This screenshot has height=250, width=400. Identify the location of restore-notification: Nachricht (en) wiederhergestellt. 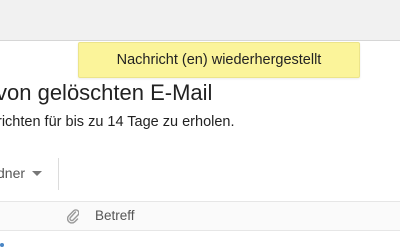
(219, 60).